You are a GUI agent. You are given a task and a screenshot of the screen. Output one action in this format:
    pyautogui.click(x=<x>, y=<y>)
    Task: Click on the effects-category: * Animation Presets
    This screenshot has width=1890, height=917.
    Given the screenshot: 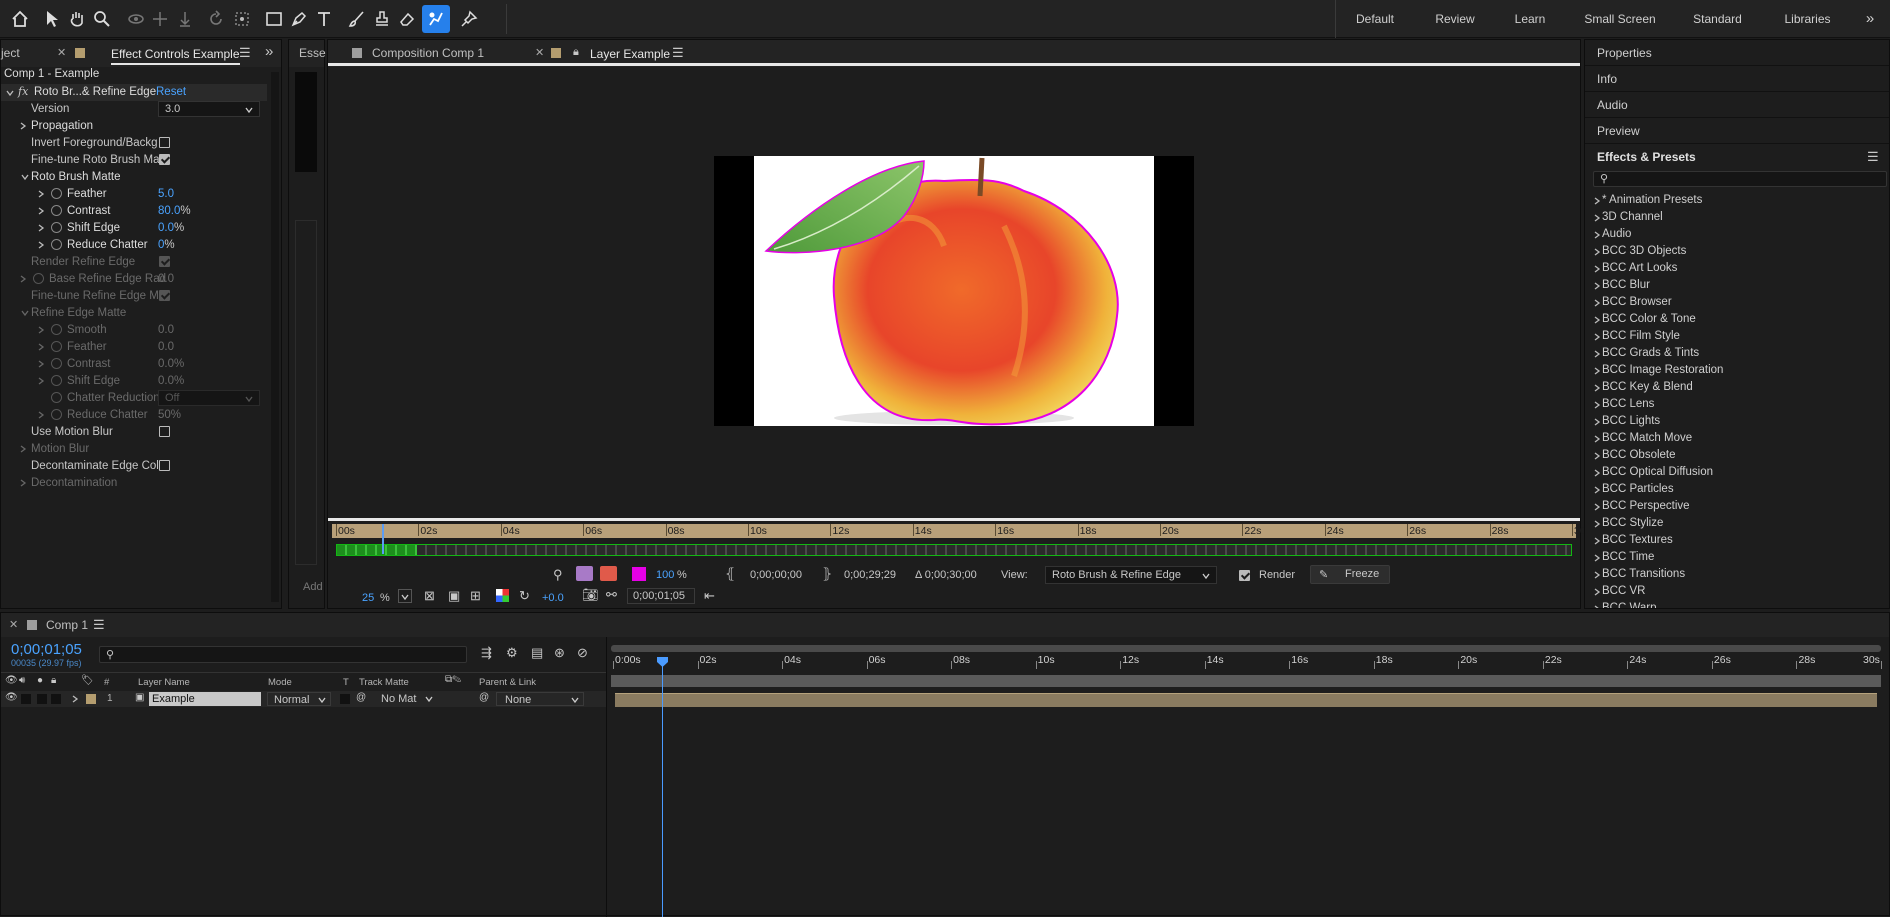 What is the action you would take?
    pyautogui.click(x=1737, y=200)
    